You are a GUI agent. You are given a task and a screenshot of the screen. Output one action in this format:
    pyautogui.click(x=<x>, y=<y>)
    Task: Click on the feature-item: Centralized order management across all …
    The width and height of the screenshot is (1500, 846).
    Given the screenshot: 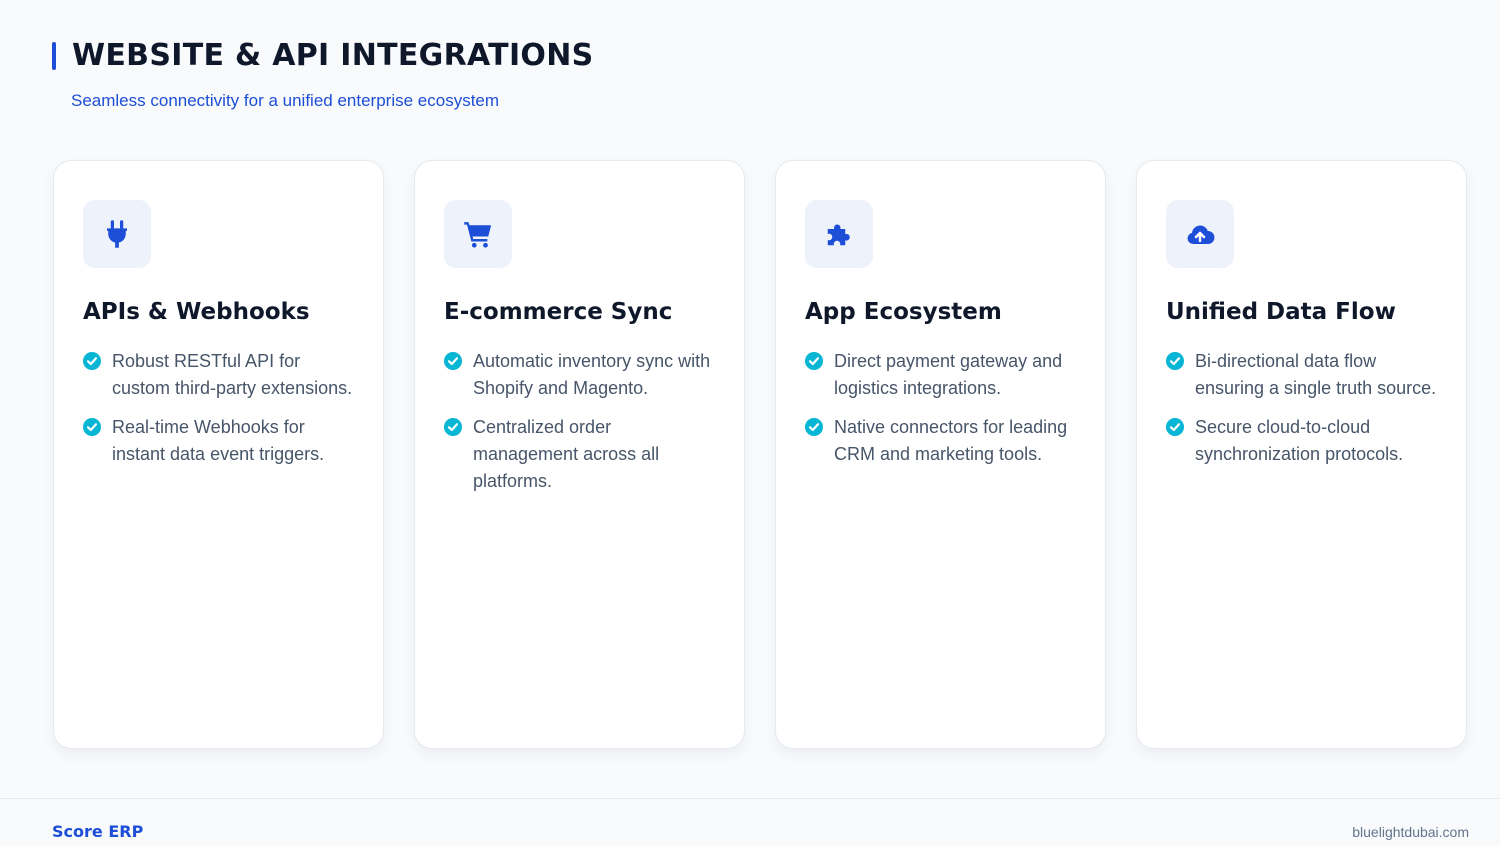 What is the action you would take?
    pyautogui.click(x=580, y=454)
    